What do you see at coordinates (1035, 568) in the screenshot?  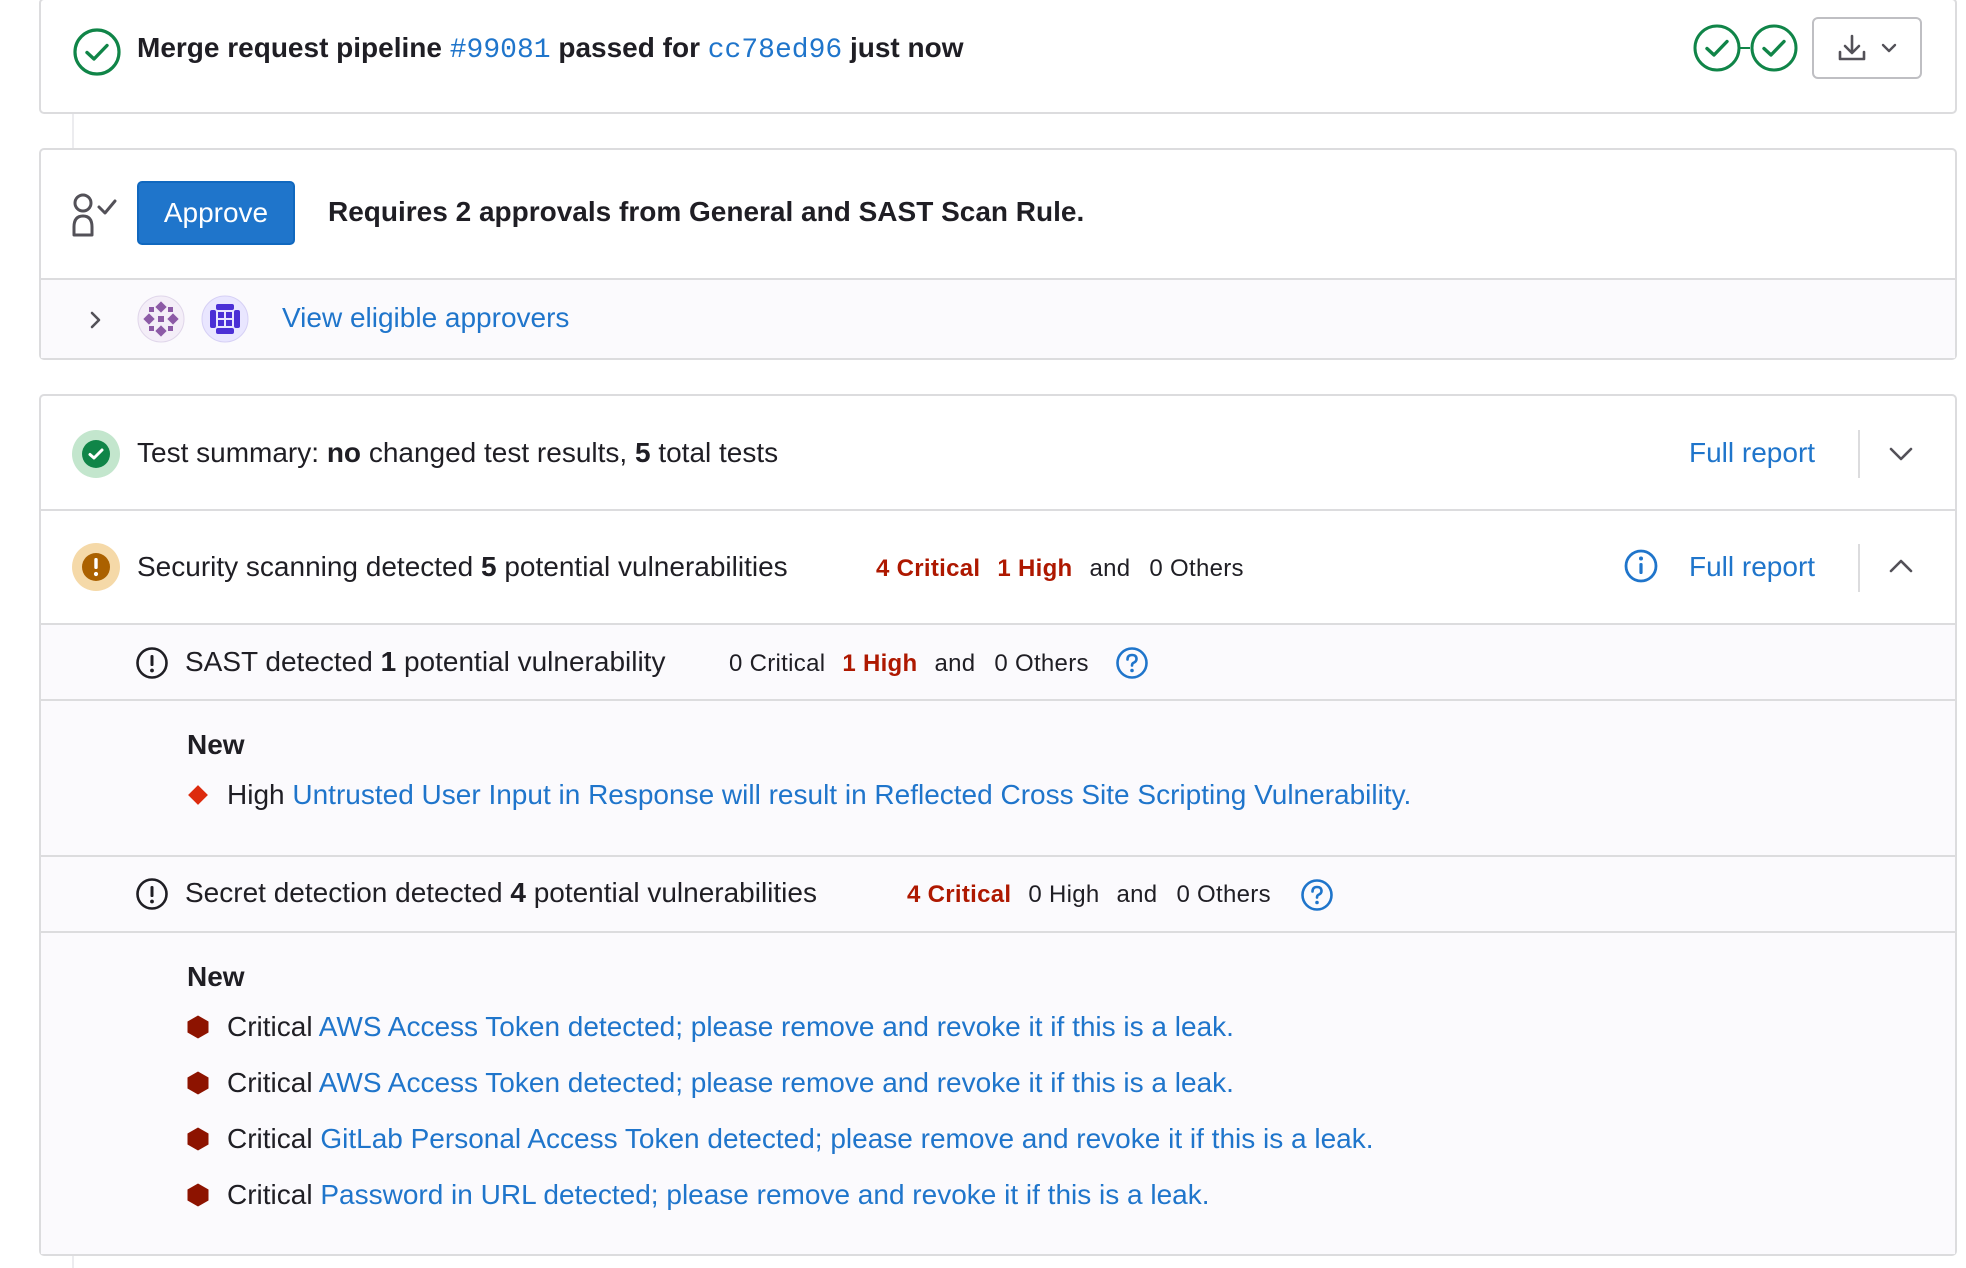 I see `security-high-count: 1 High` at bounding box center [1035, 568].